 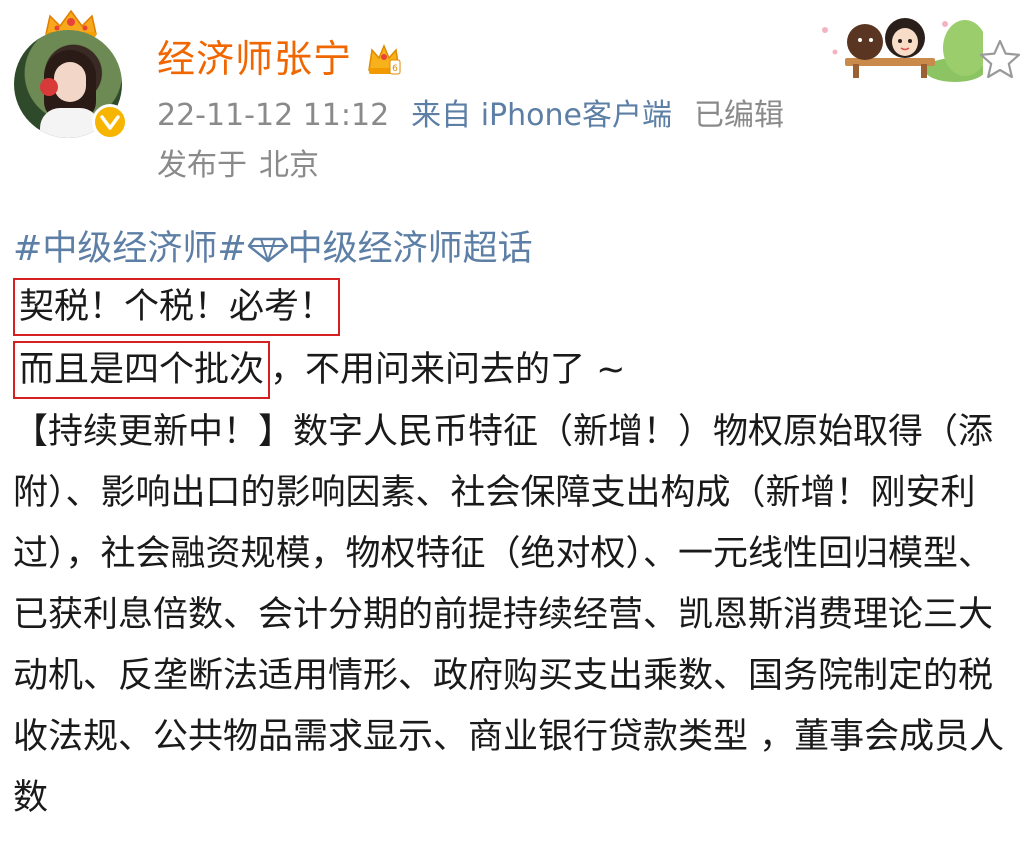 I want to click on content-line-1: 契税！个税！必考！, so click(x=515, y=307).